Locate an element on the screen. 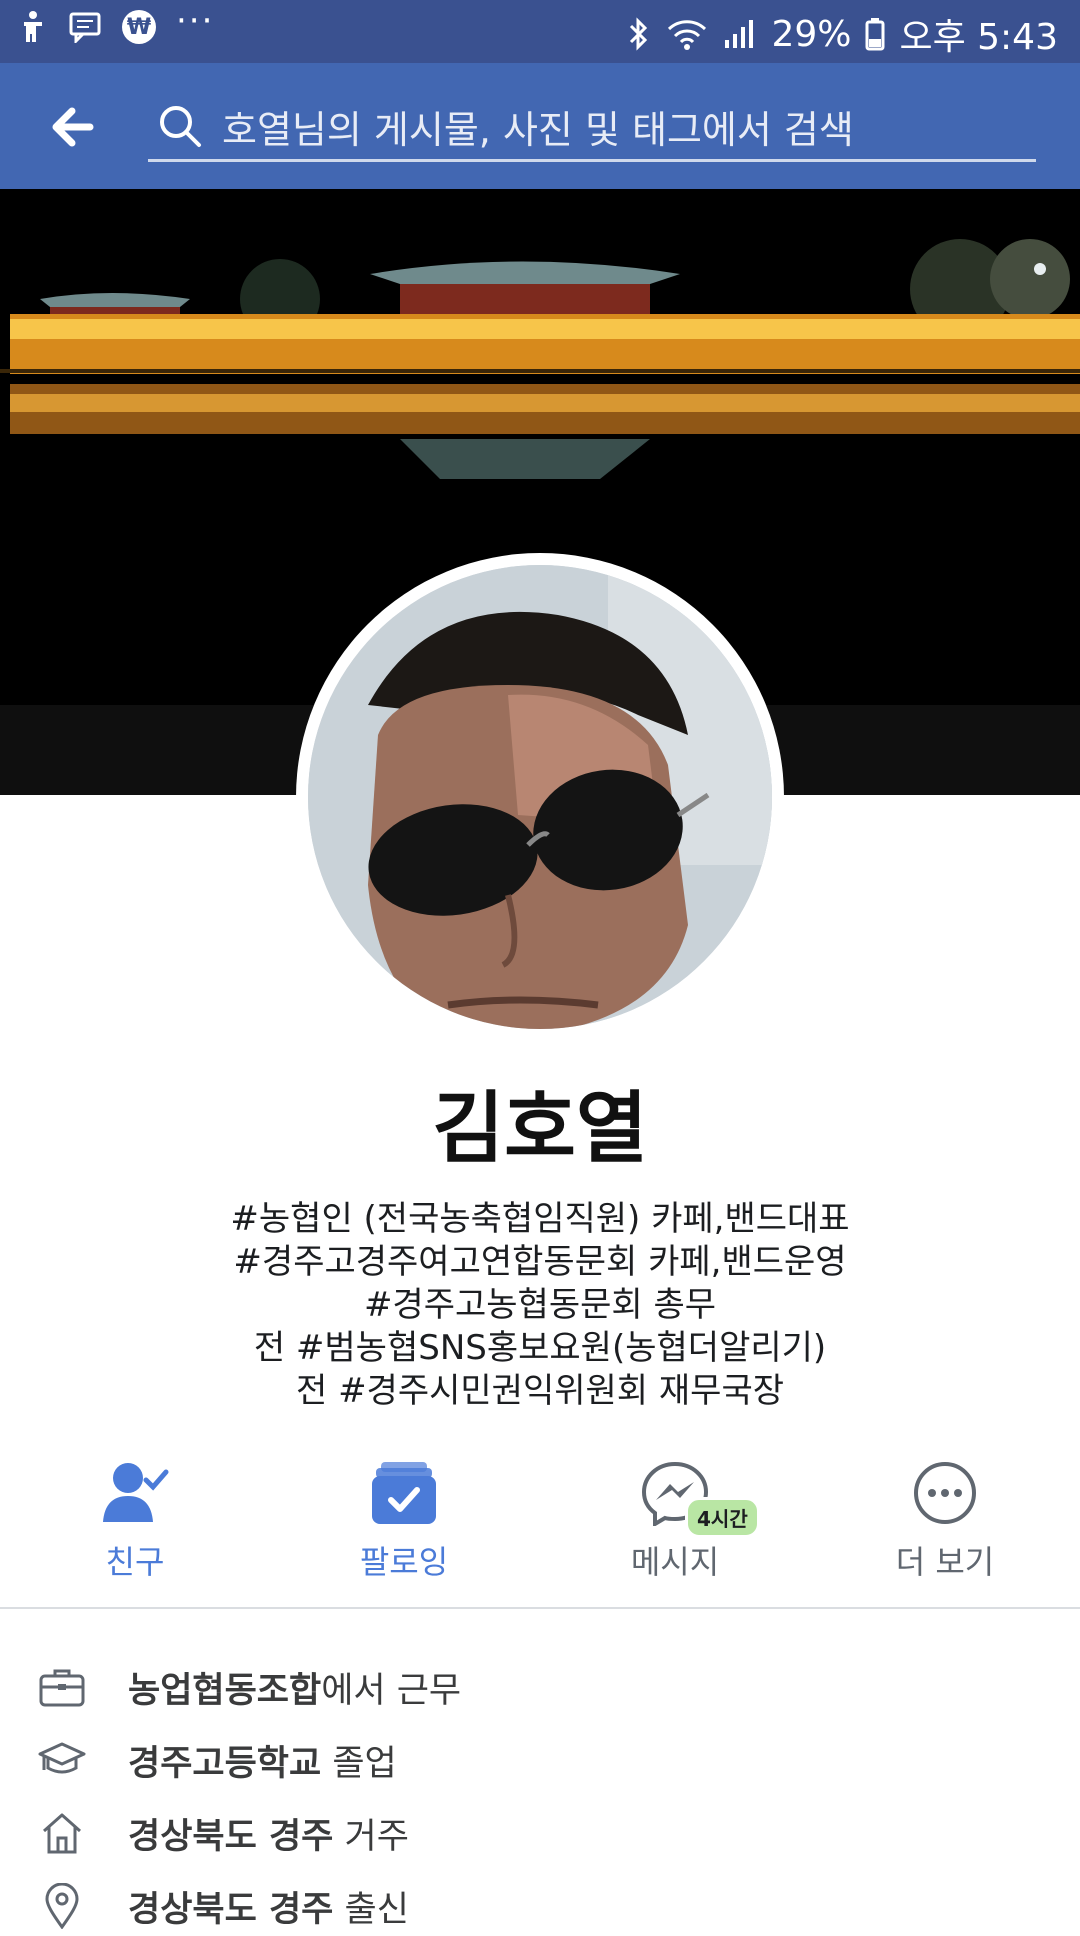 Image resolution: width=1080 pixels, height=1936 pixels. info-work-strong: 농업협동조합 is located at coordinates (224, 1691).